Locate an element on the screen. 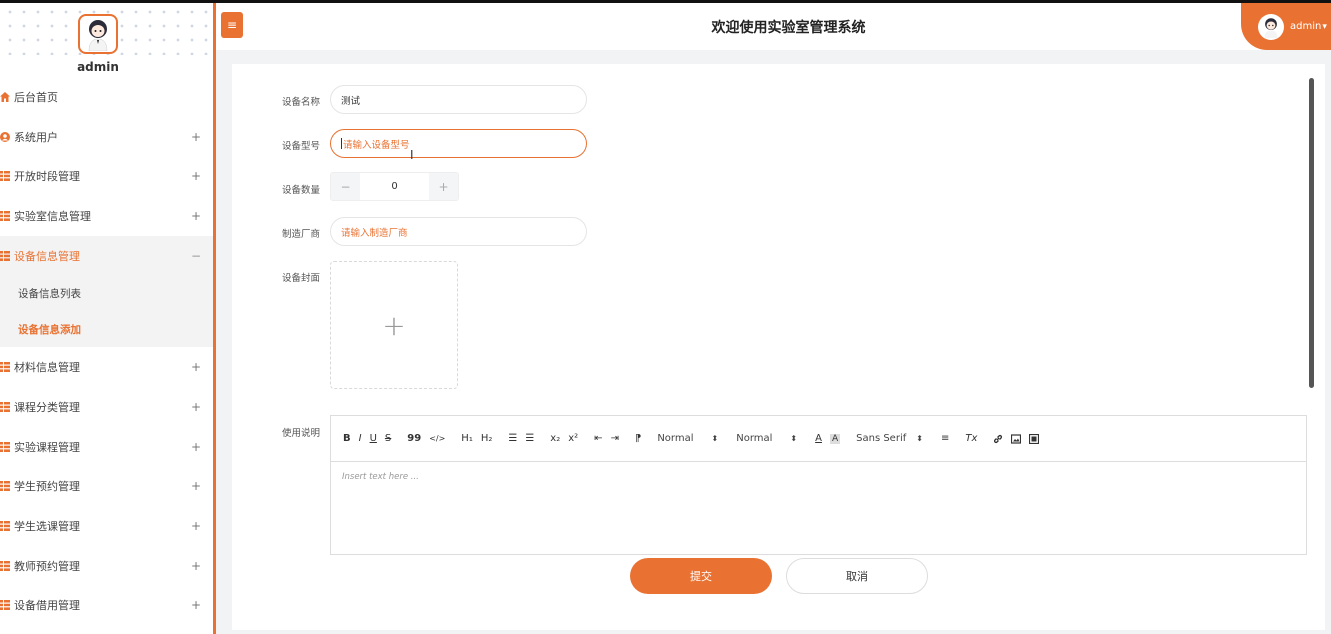 This screenshot has width=1331, height=634. clean-format-button: Tx is located at coordinates (971, 438).